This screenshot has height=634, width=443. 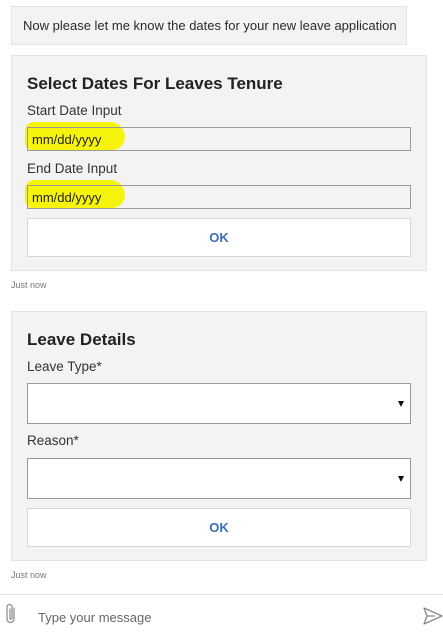 I want to click on leave-ok-button: OK, so click(x=219, y=527).